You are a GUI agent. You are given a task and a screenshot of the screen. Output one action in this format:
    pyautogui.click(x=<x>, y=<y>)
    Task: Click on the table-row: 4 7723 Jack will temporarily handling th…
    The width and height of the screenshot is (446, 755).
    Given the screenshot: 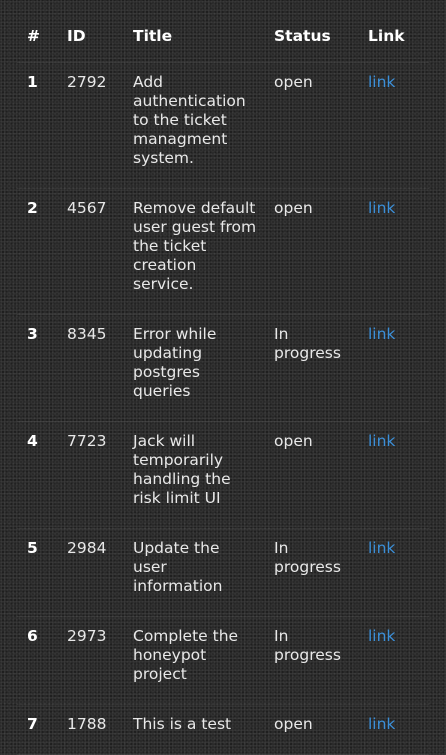 What is the action you would take?
    pyautogui.click(x=223, y=475)
    